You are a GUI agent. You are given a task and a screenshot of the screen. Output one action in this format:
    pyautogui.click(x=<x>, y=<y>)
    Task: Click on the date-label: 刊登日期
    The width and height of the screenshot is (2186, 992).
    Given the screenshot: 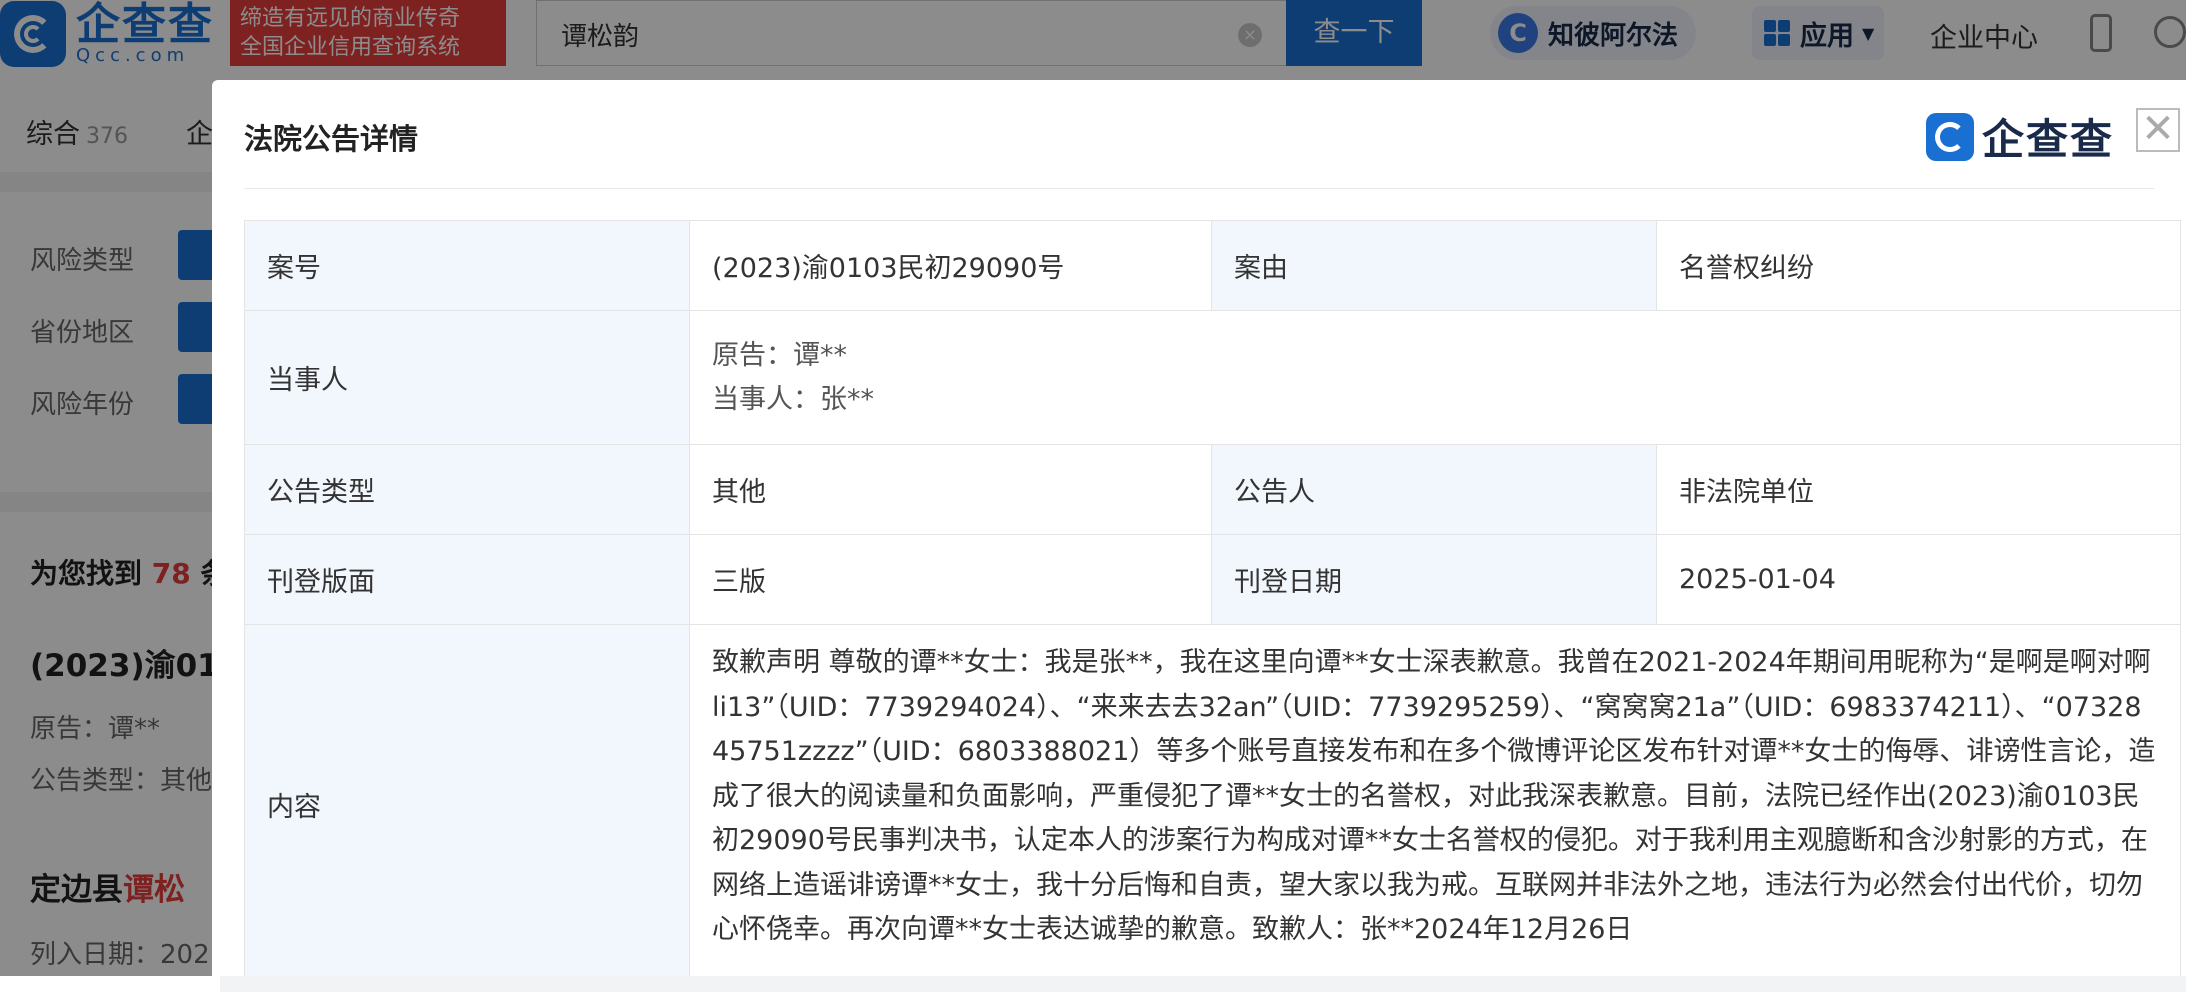 What is the action you would take?
    pyautogui.click(x=1434, y=579)
    